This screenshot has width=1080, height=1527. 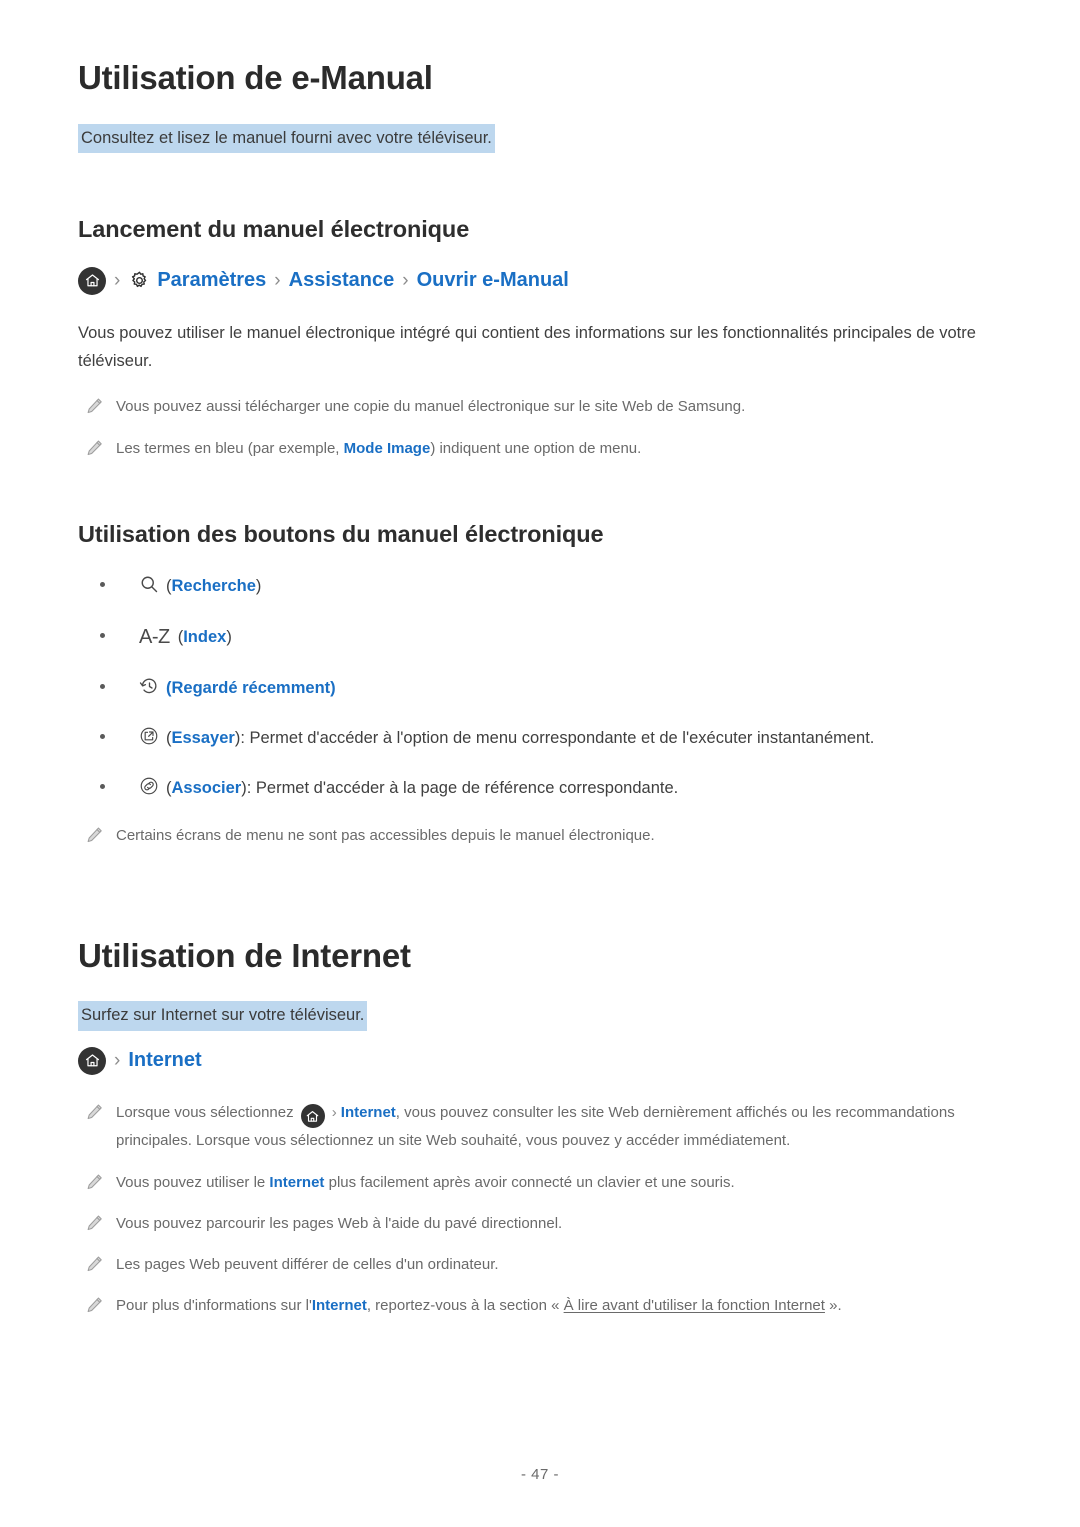 I want to click on button-label-associer: Associer, so click(x=207, y=788).